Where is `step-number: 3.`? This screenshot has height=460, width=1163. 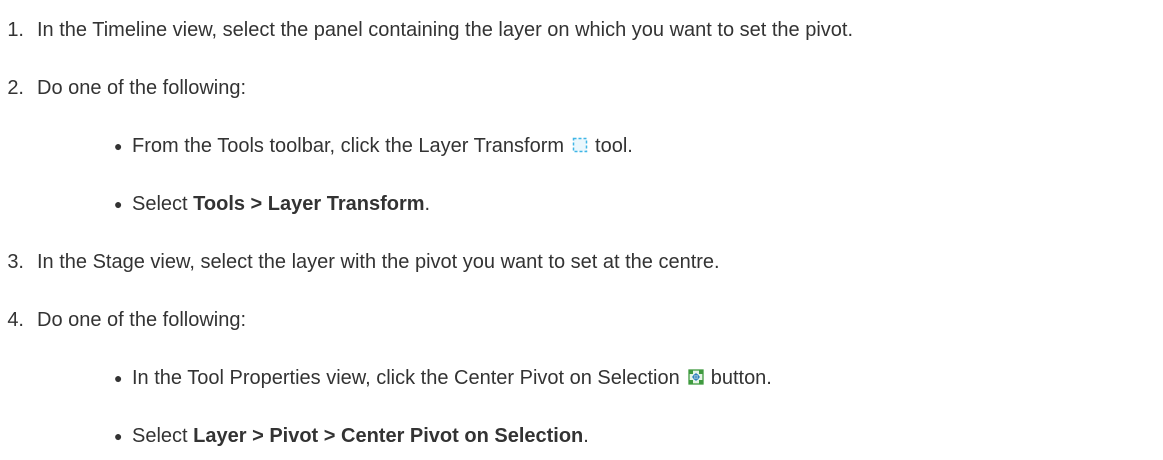
step-number: 3. is located at coordinates (15, 262).